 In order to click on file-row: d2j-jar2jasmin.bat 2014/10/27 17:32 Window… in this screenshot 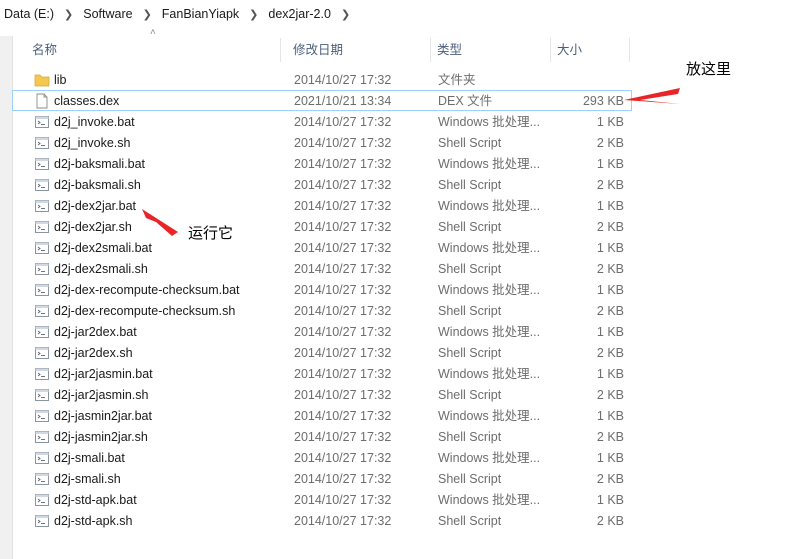, I will do `click(322, 373)`.